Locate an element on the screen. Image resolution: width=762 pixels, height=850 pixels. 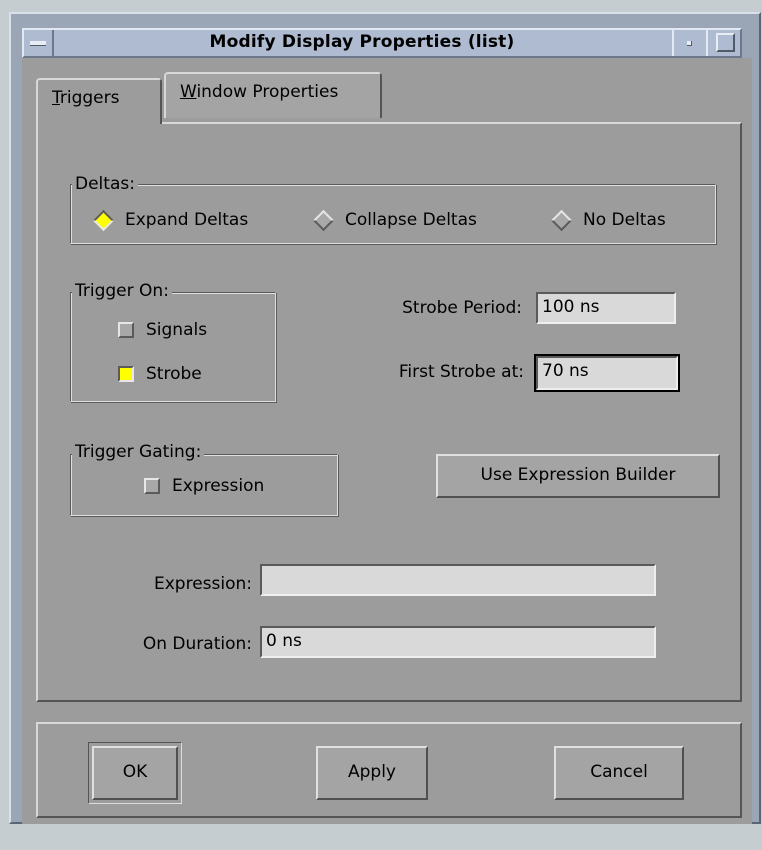
tab-window-properties-label: indow Properties is located at coordinates (267, 92).